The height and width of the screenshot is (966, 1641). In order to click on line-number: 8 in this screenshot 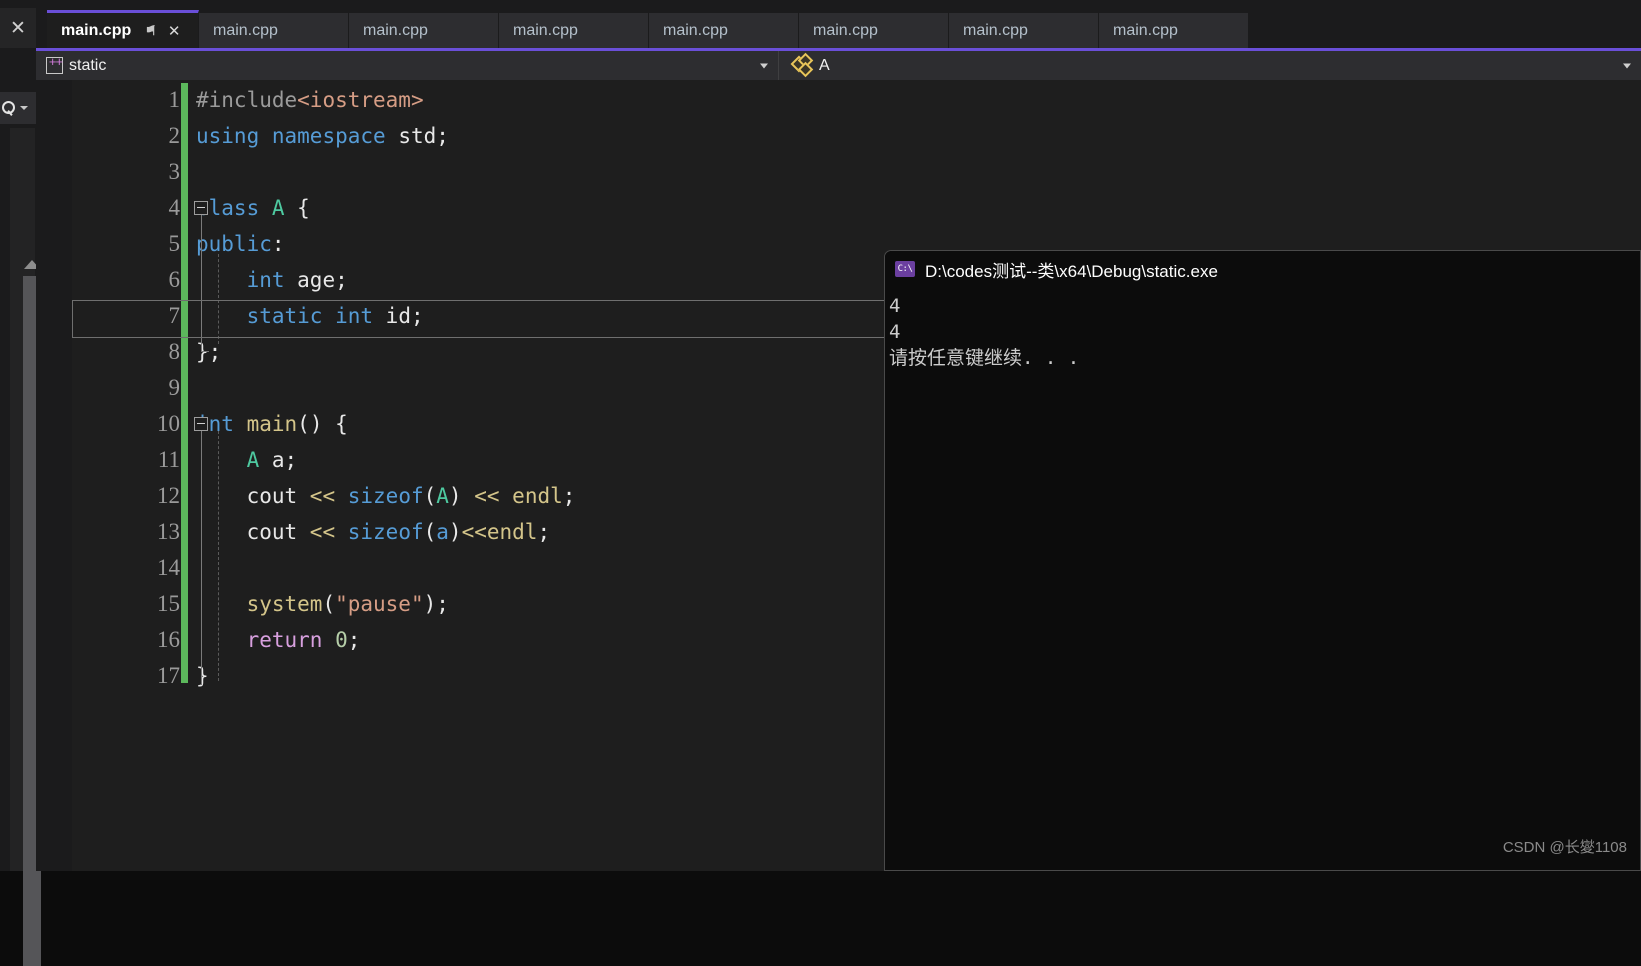, I will do `click(174, 351)`.